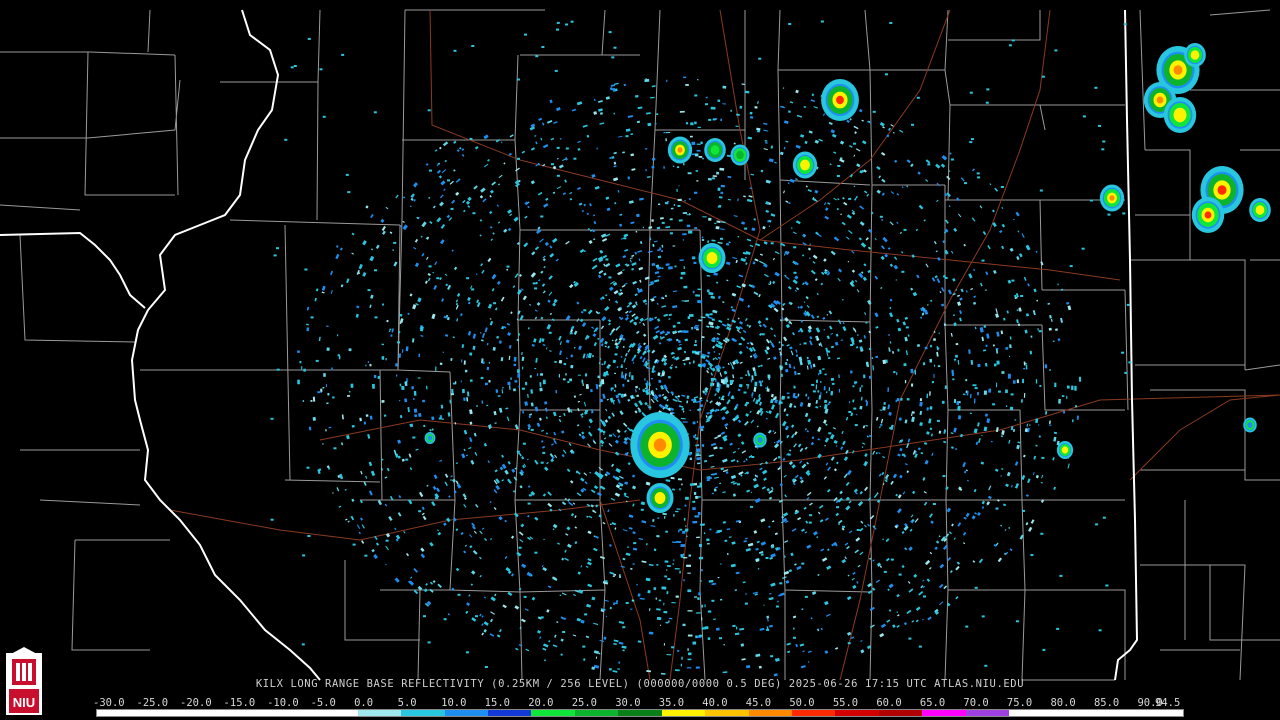  I want to click on scale-tick-label: -10.0, so click(283, 703).